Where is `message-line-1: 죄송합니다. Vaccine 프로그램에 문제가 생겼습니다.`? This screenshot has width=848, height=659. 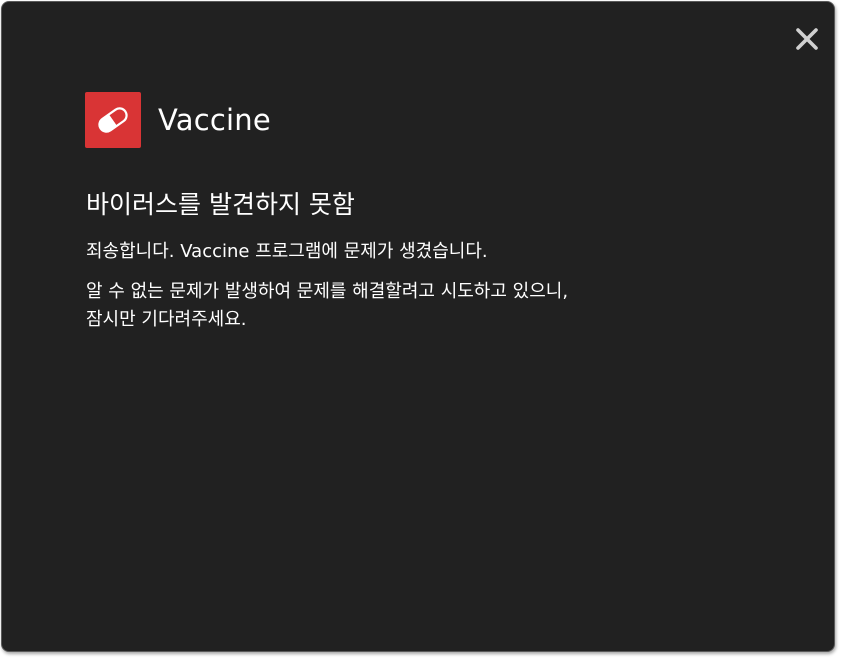
message-line-1: 죄송합니다. Vaccine 프로그램에 문제가 생겼습니다. is located at coordinates (287, 251).